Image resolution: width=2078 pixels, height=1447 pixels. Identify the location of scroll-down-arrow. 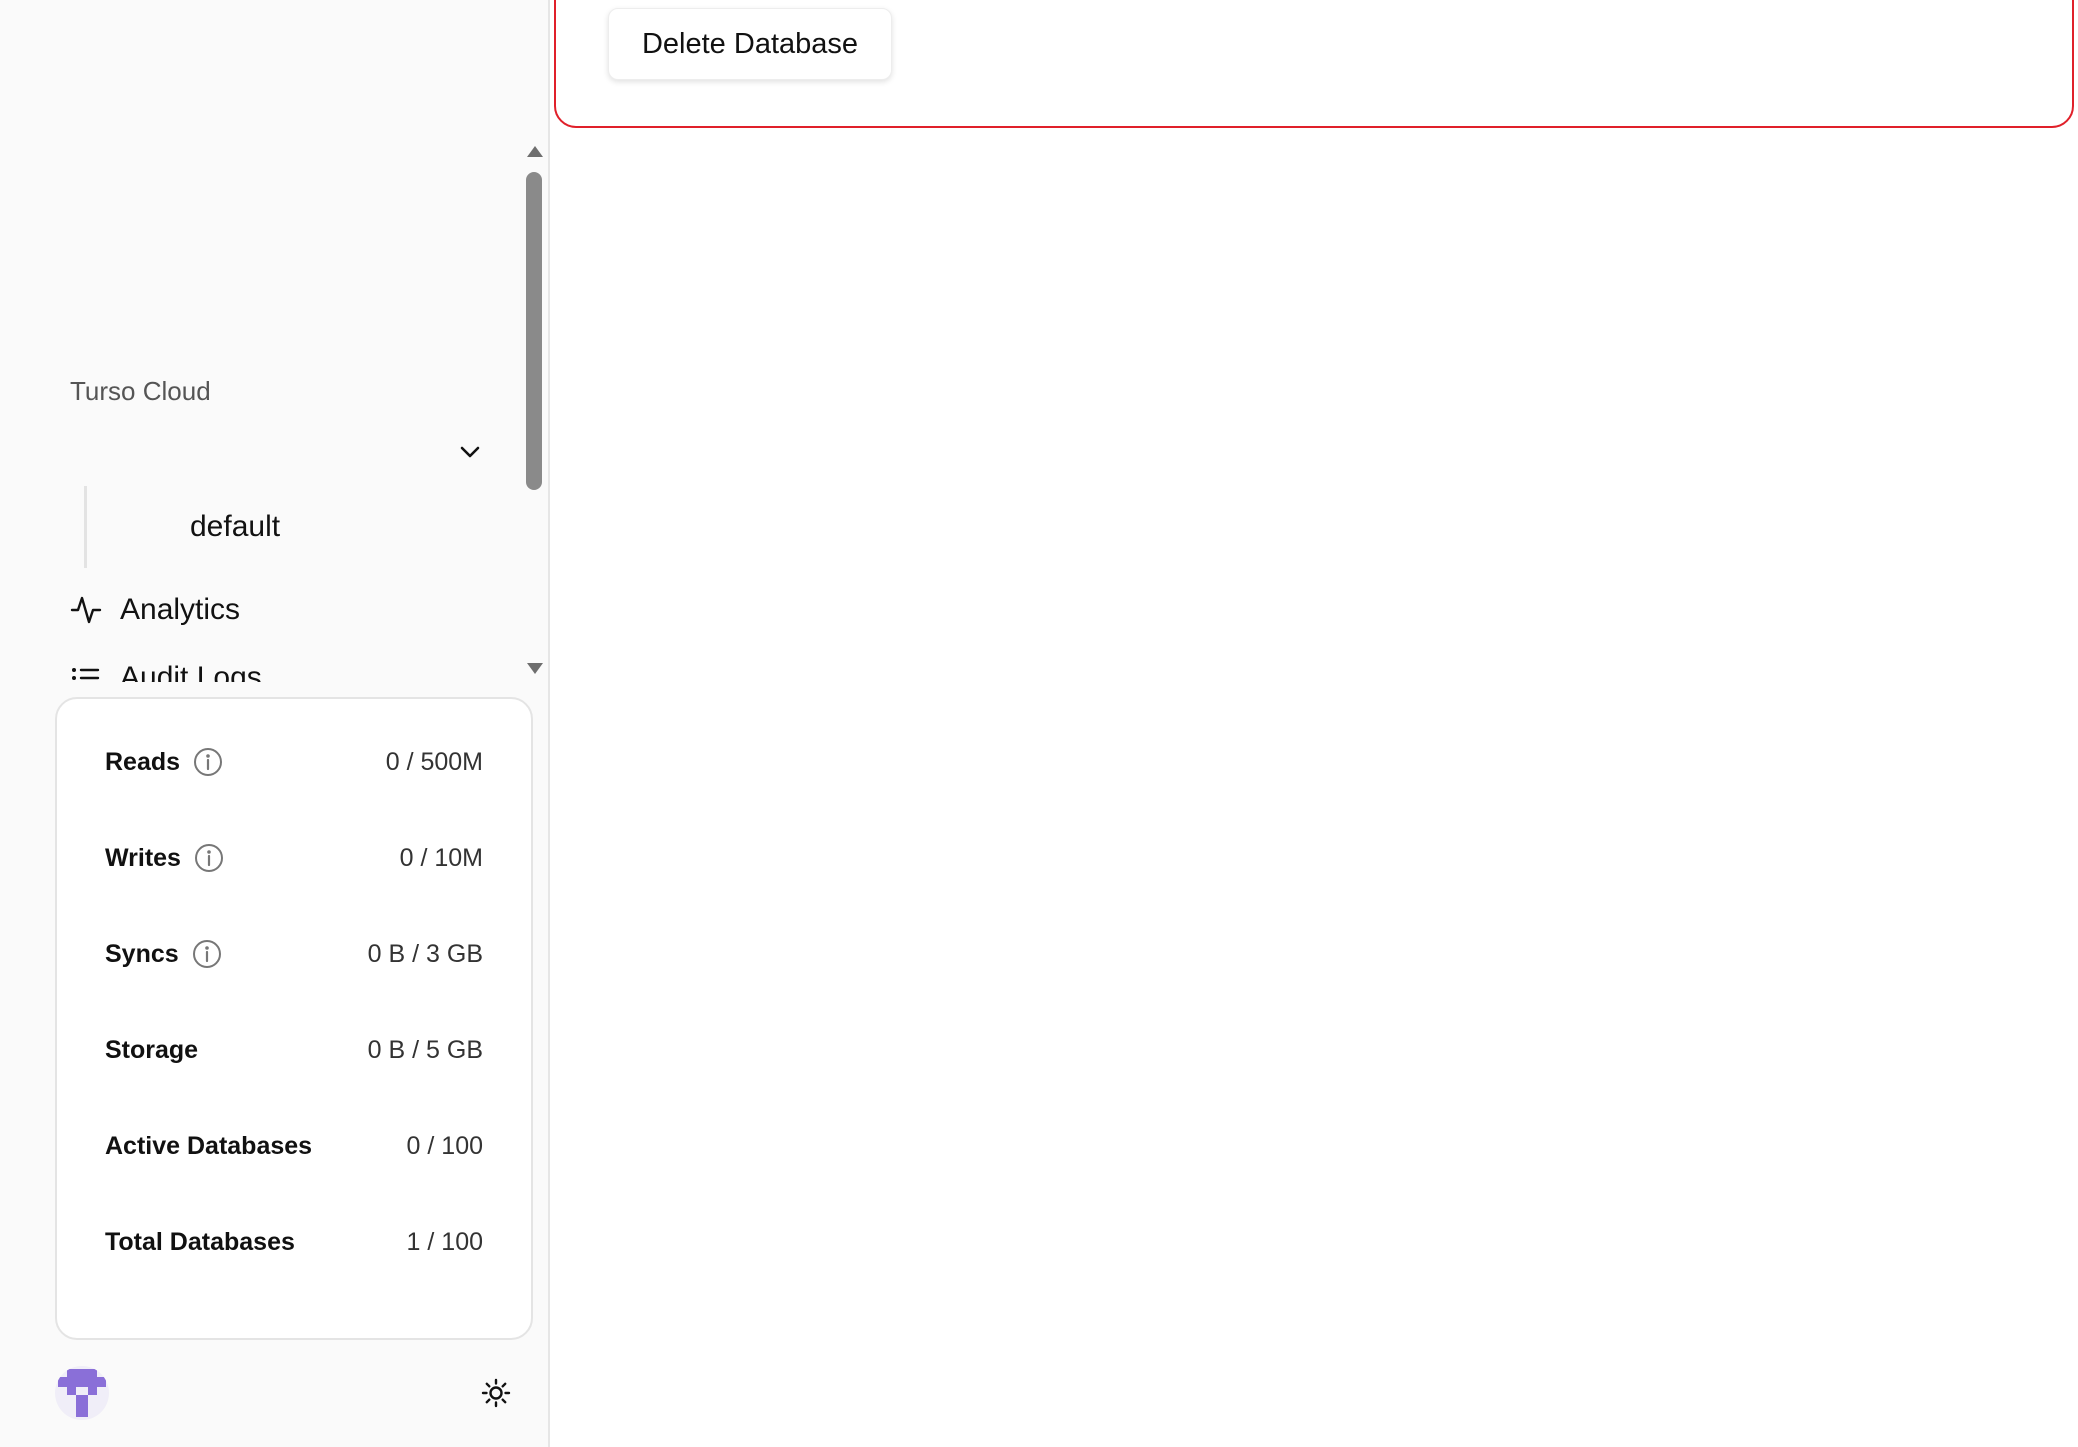
(535, 668).